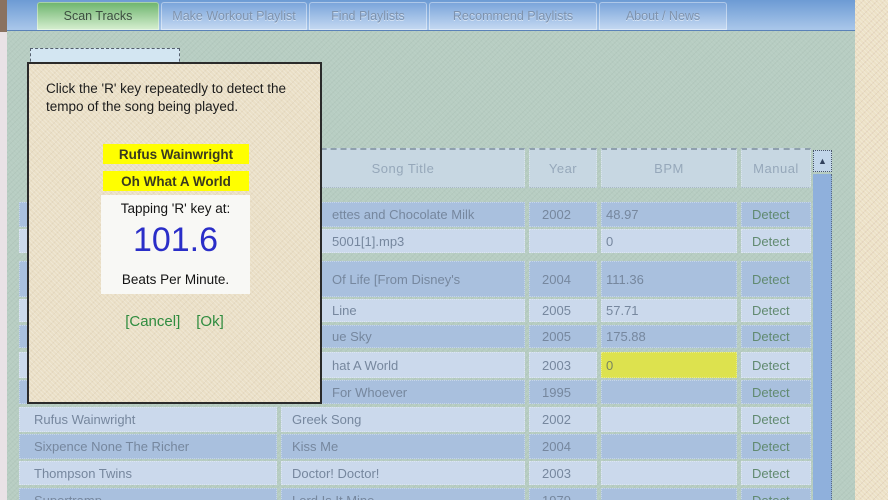 Image resolution: width=888 pixels, height=500 pixels. I want to click on scrollbar-up-button: ▲, so click(822, 161).